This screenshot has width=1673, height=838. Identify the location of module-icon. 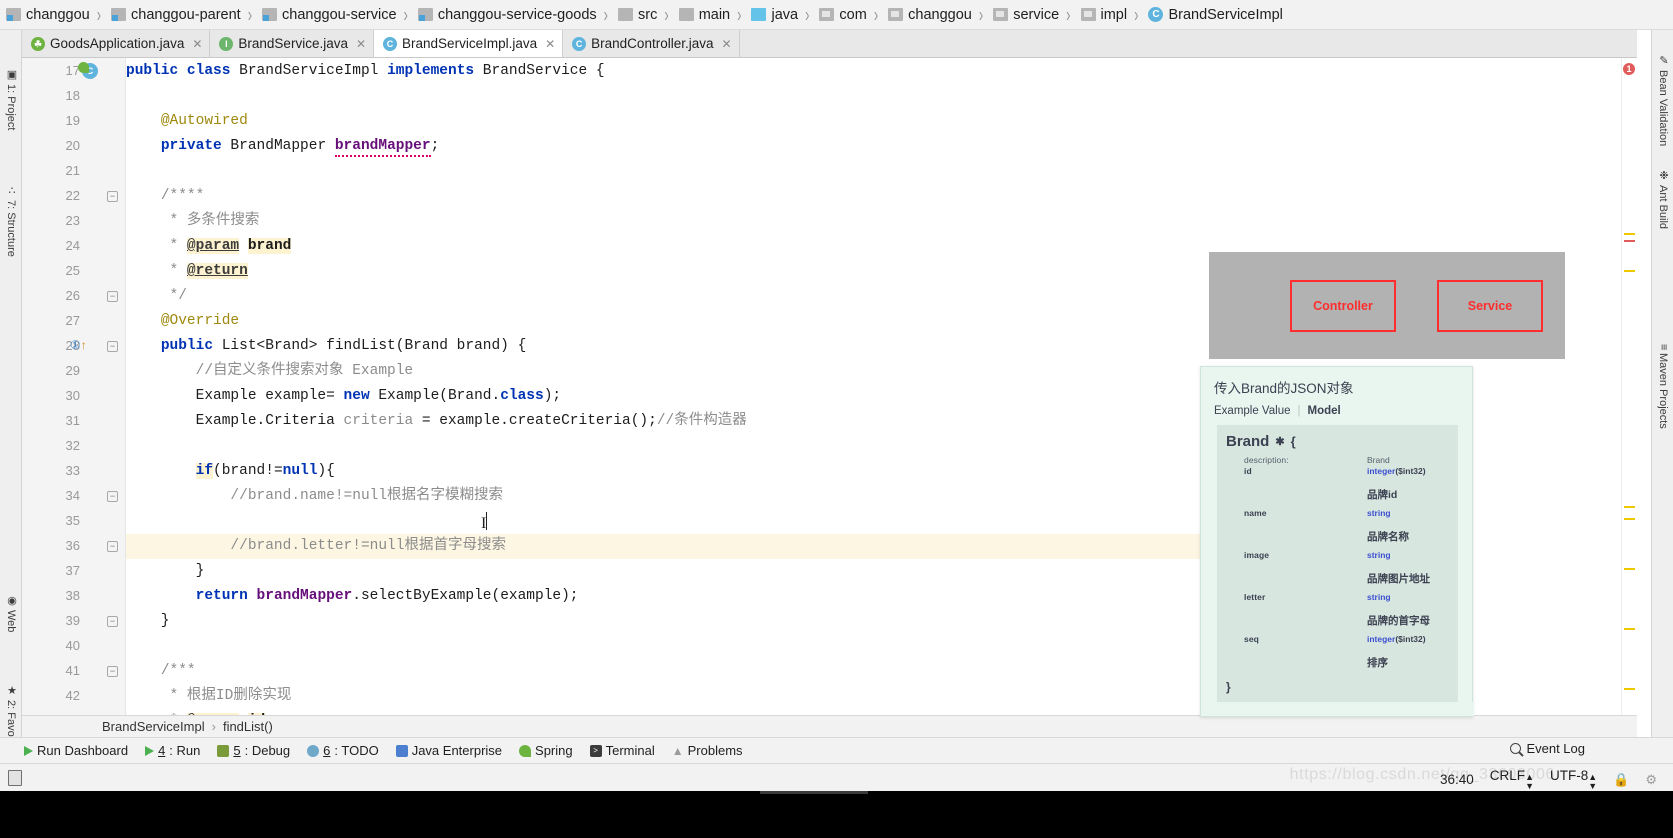
(13, 14).